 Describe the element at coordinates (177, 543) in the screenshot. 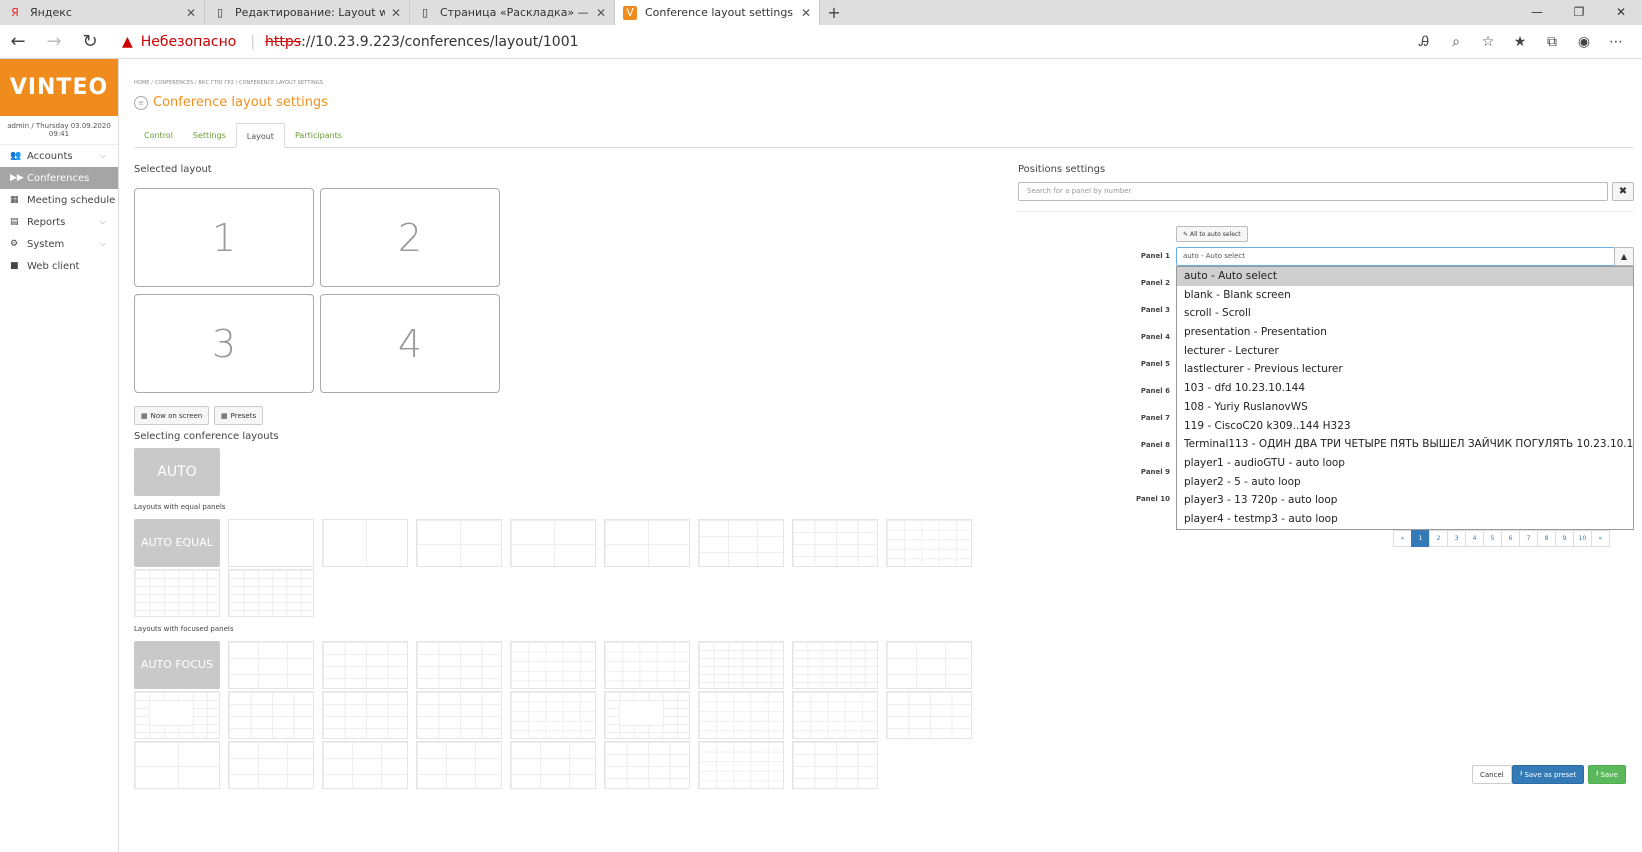

I see `auto-equal-layout-button: AUTO EQUAL` at that location.